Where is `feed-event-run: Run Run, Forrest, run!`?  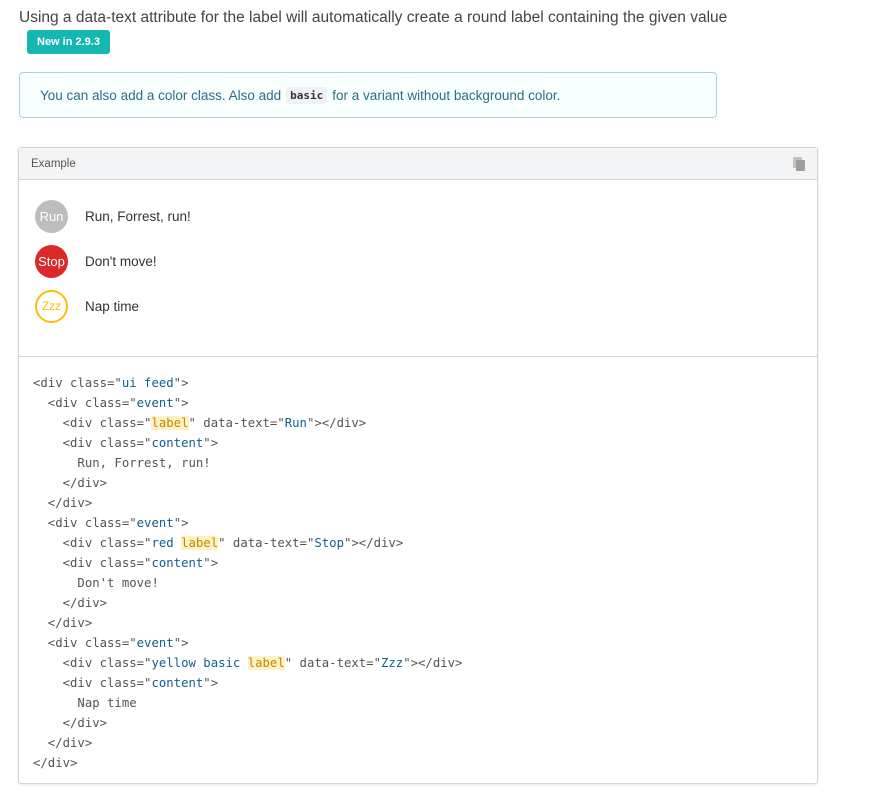 feed-event-run: Run Run, Forrest, run! is located at coordinates (113, 216).